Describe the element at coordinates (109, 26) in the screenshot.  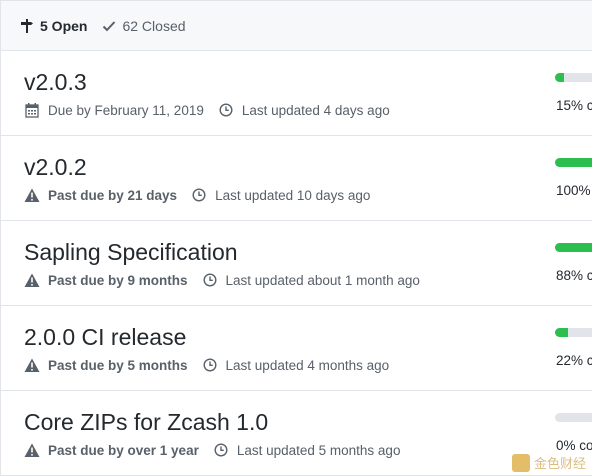
I see `check-icon` at that location.